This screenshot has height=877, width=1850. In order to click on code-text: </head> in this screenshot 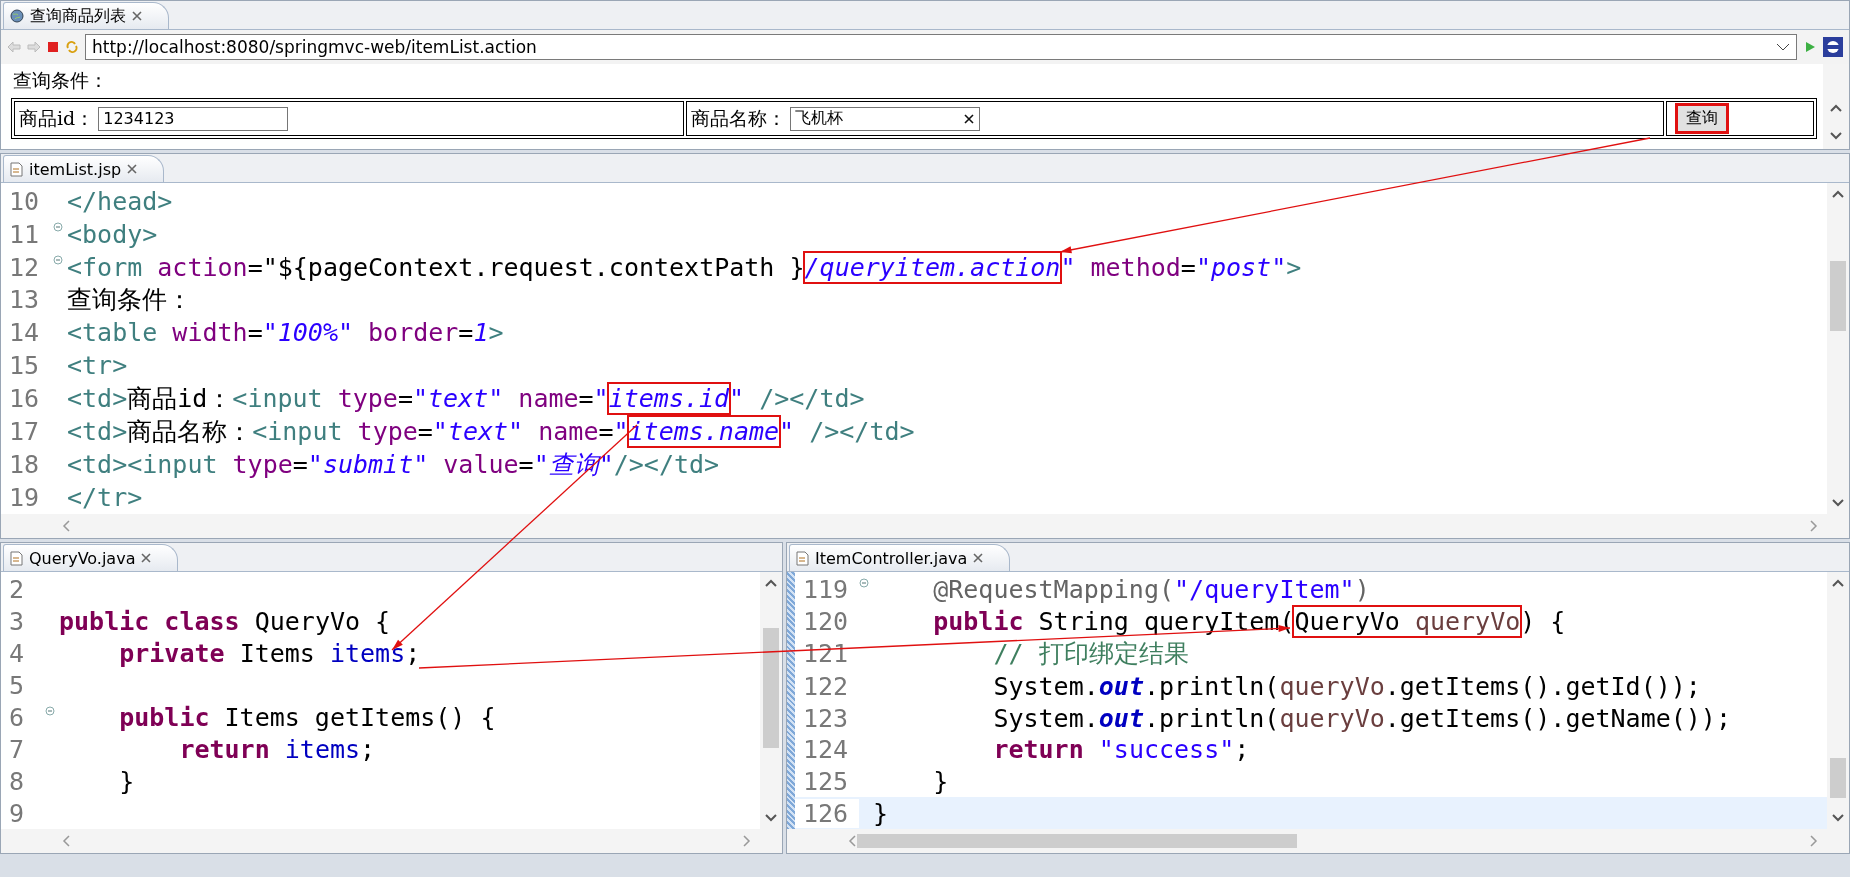, I will do `click(120, 201)`.